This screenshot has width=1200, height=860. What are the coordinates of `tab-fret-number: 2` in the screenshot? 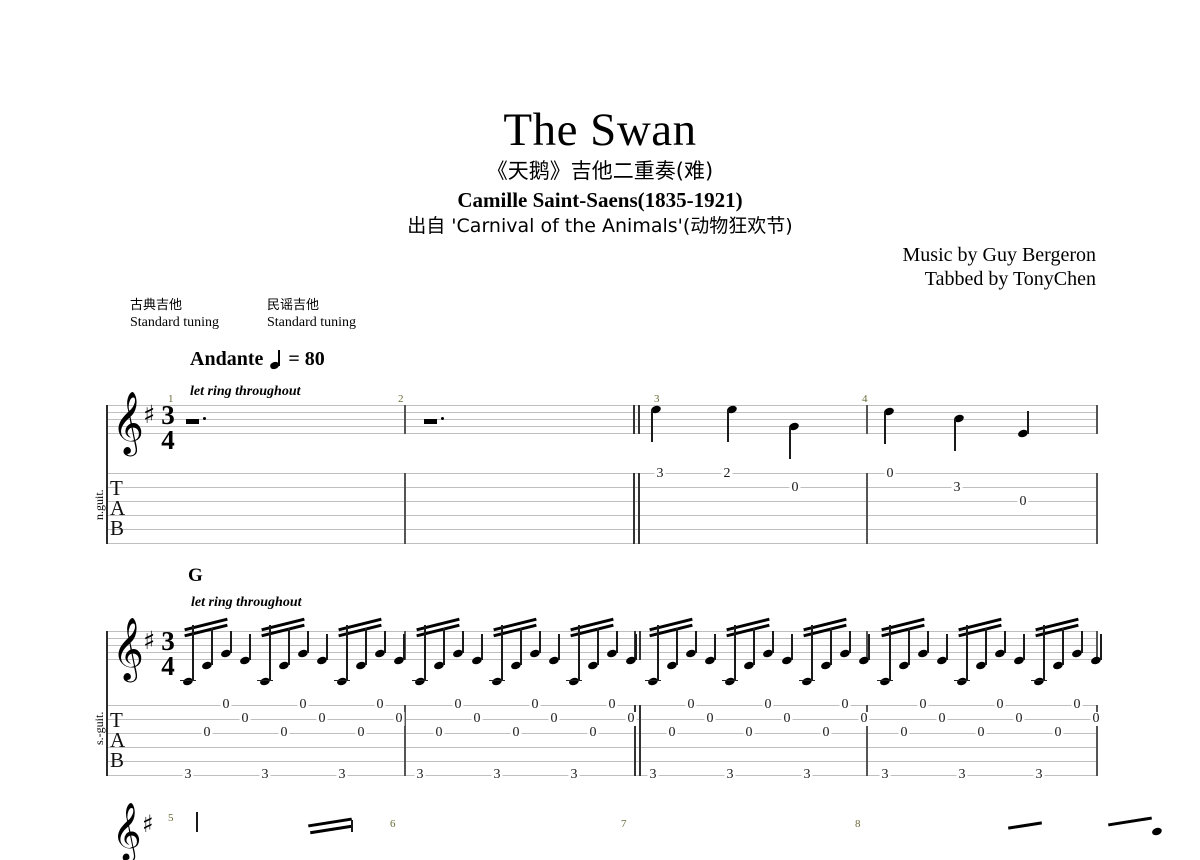 It's located at (727, 473).